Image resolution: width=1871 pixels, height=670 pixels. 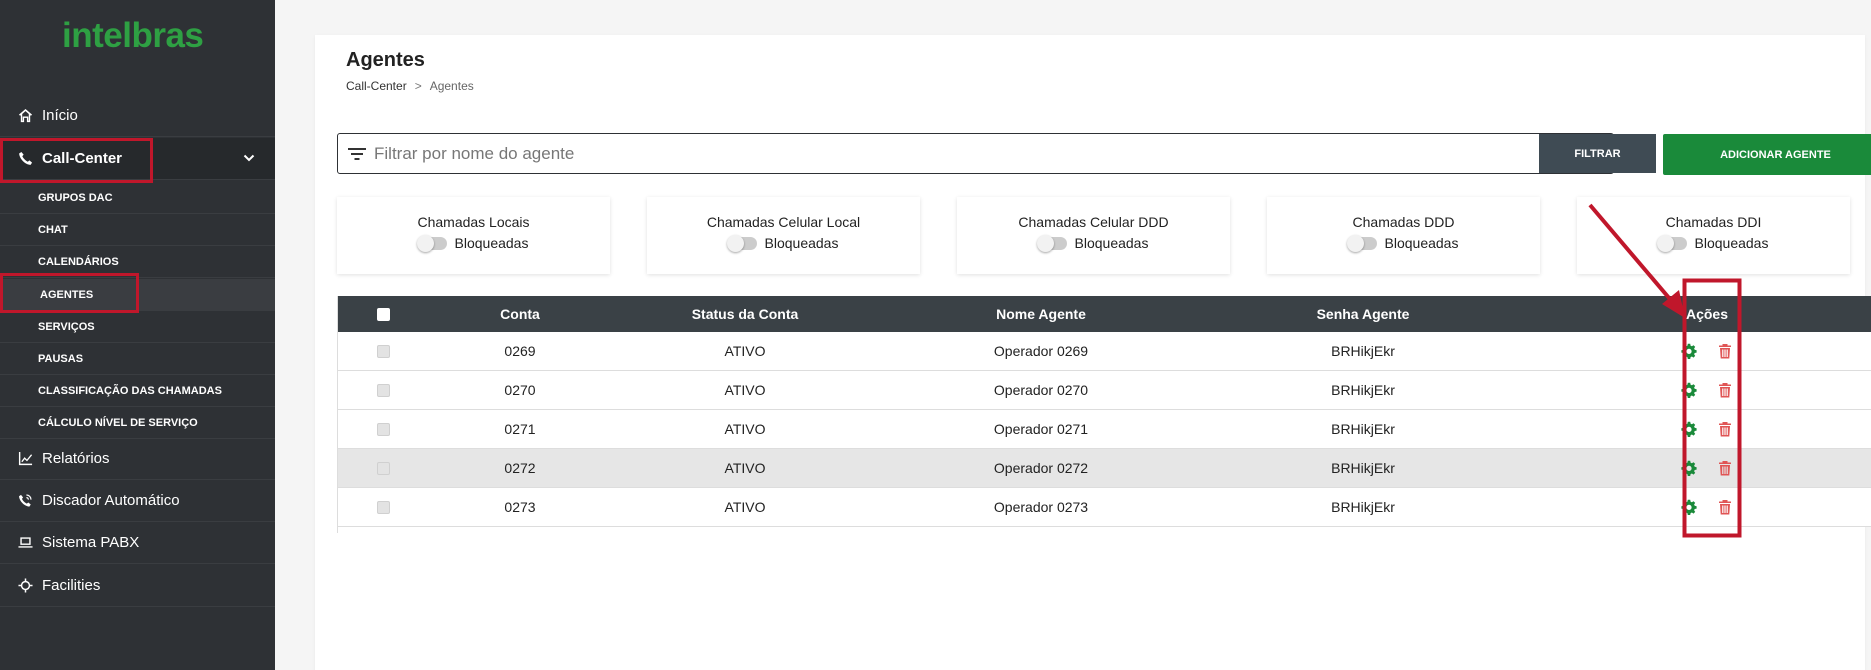 I want to click on call-restriction-card: Chamadas DDD Bloqueadas, so click(x=1403, y=235).